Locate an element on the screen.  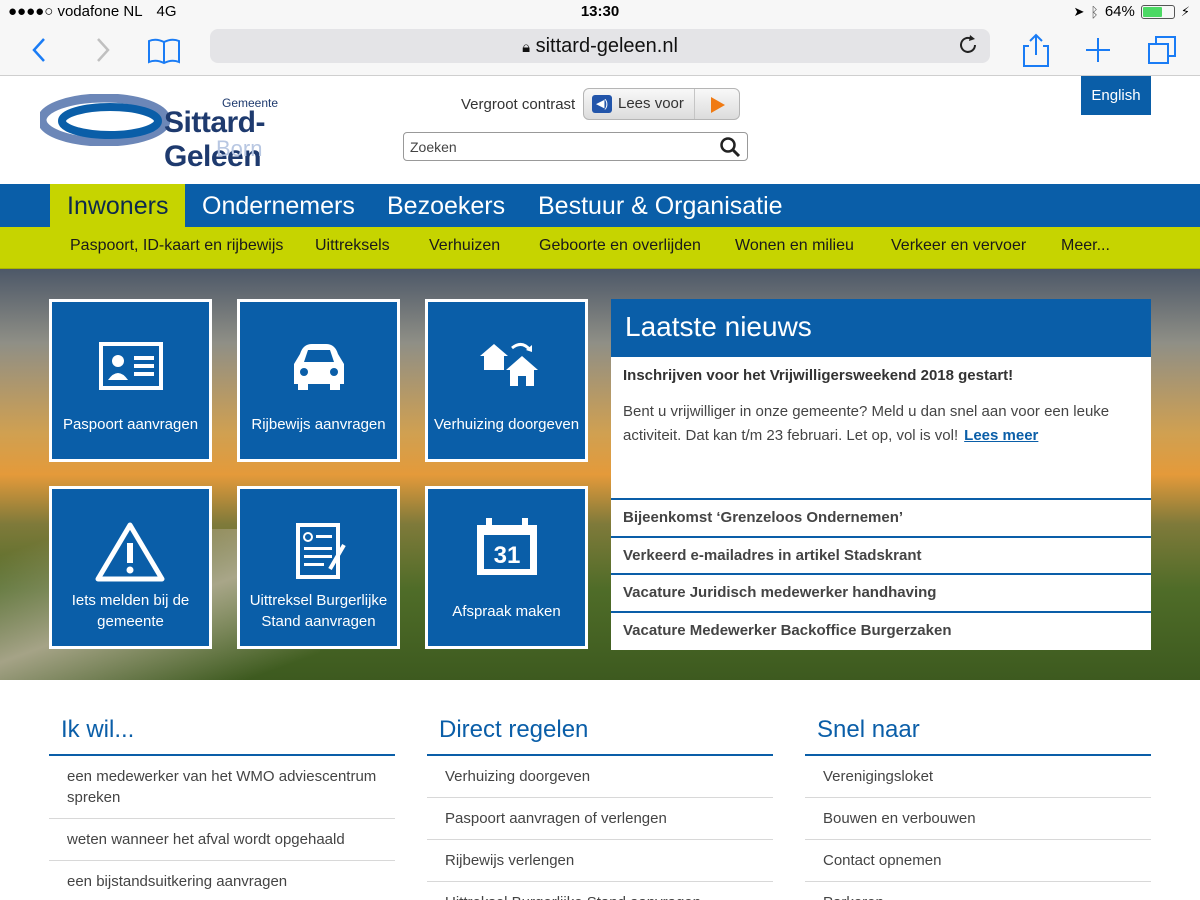
share-icon is located at coordinates (1036, 50).